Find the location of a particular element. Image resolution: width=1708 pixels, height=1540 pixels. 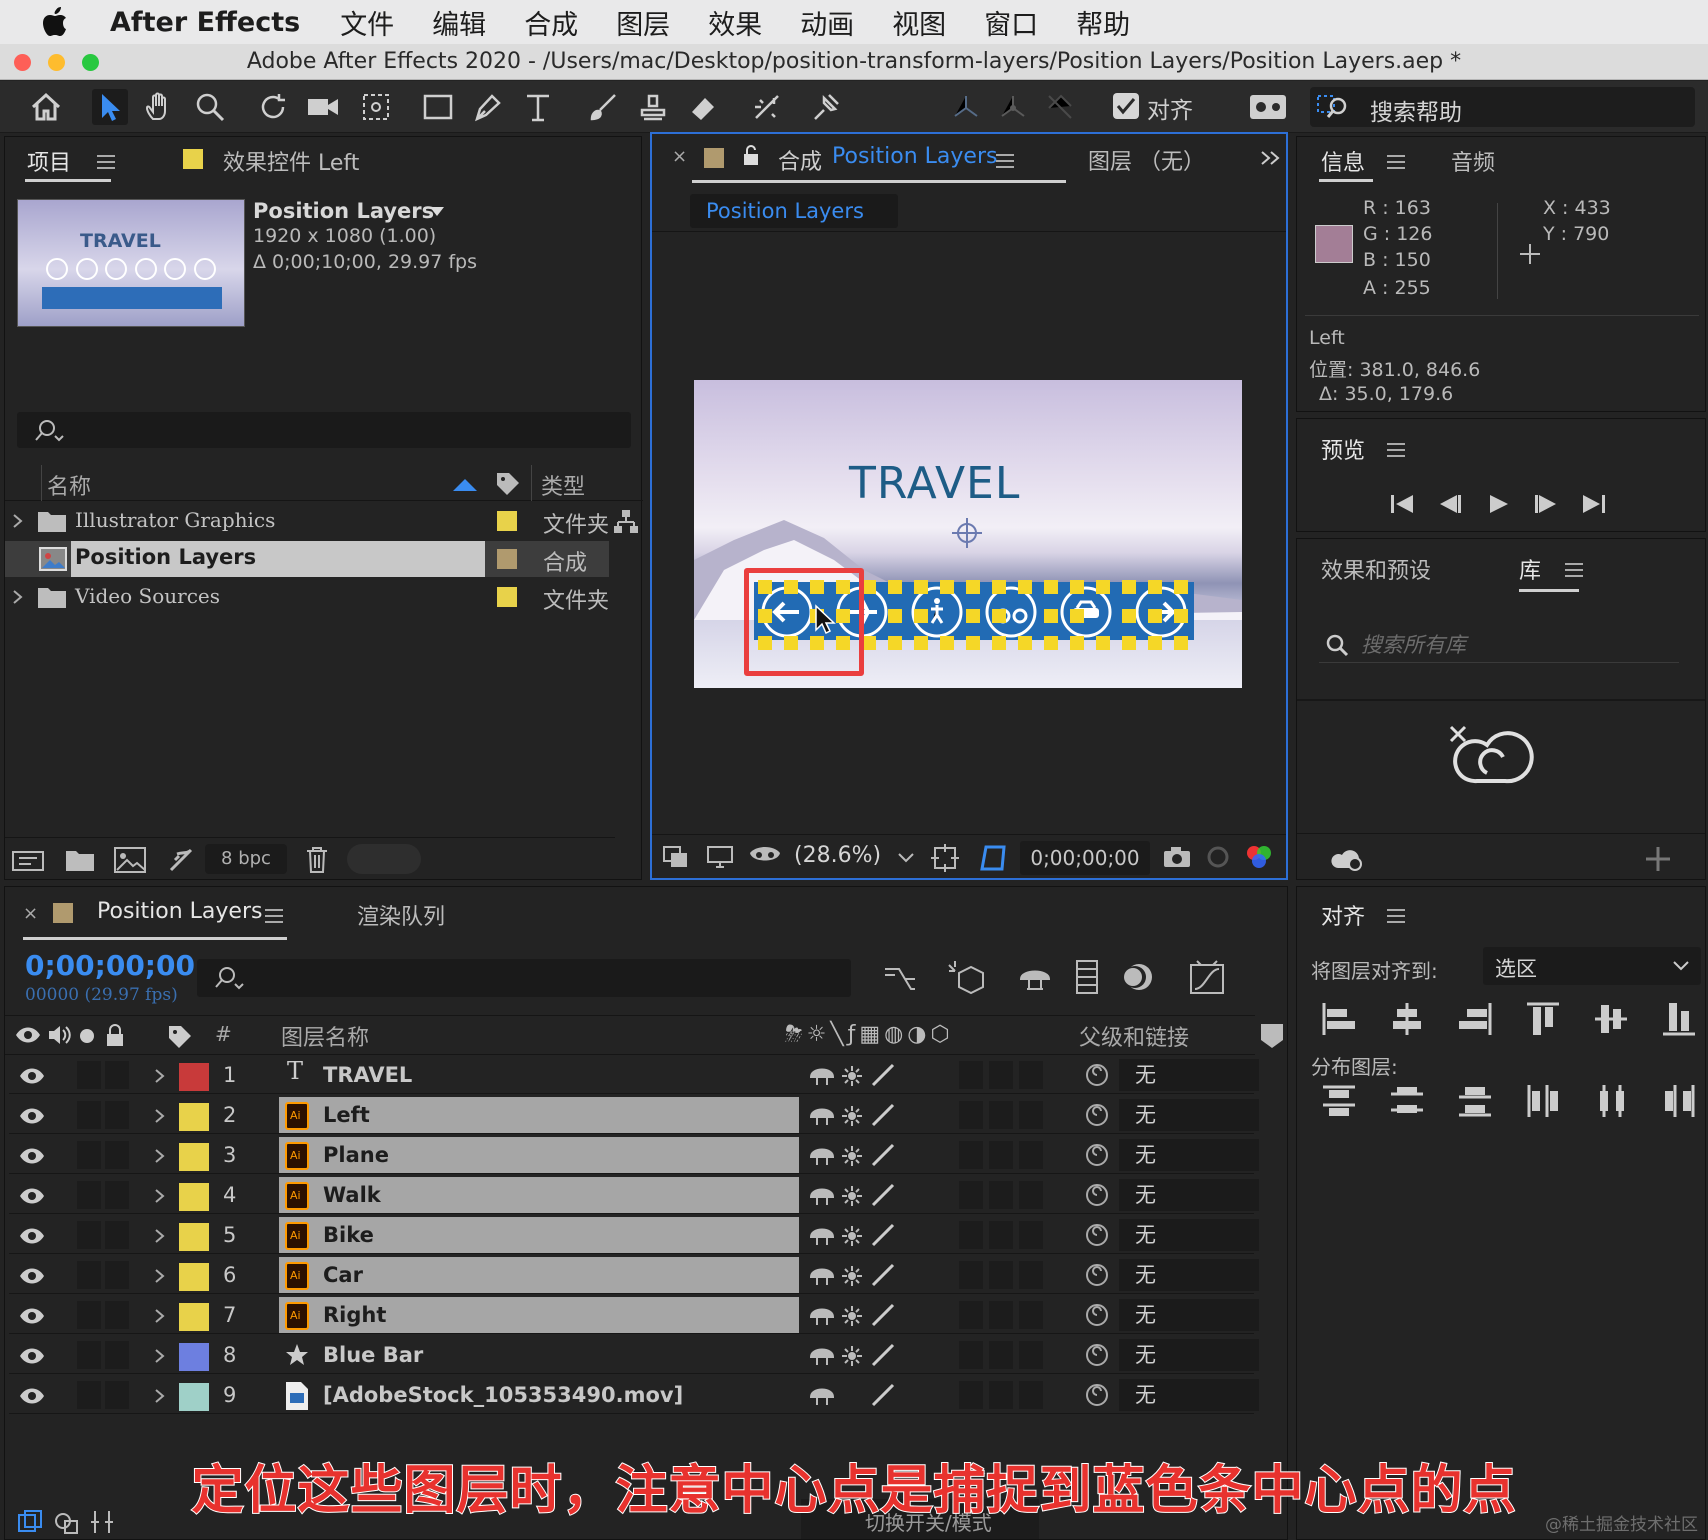

composition-viewer-canvas: TRAVEL is located at coordinates (968, 534).